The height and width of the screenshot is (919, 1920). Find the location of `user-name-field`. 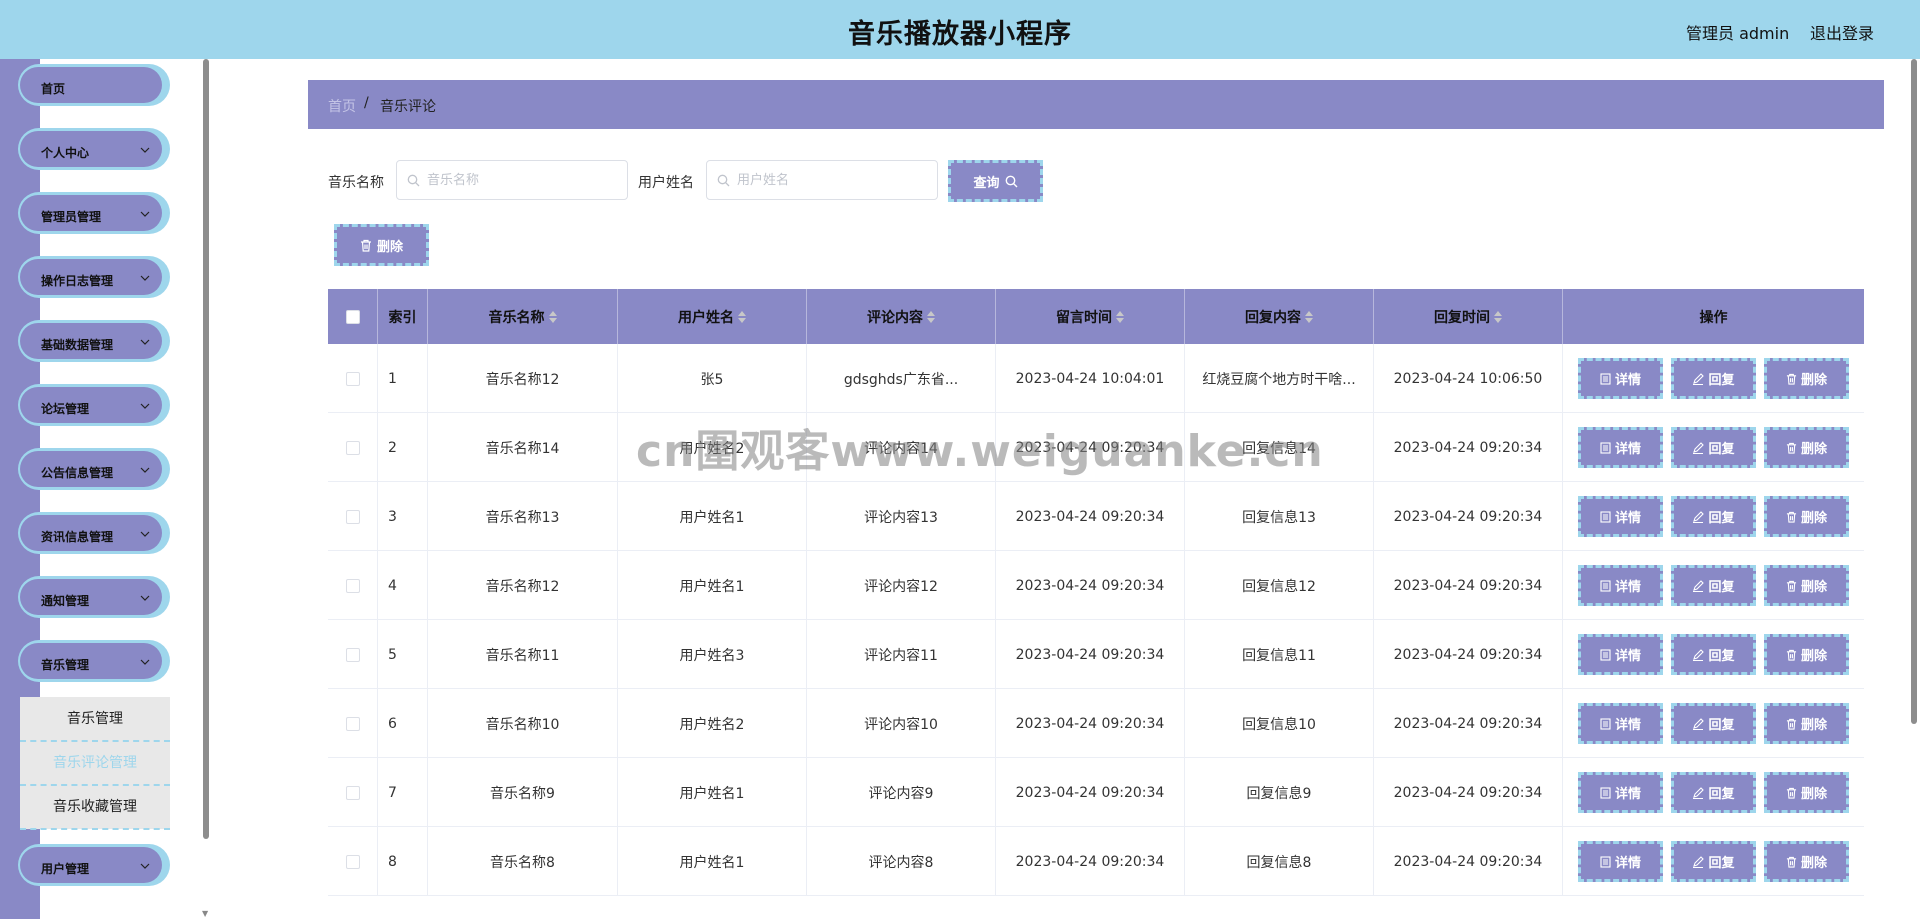

user-name-field is located at coordinates (822, 180).